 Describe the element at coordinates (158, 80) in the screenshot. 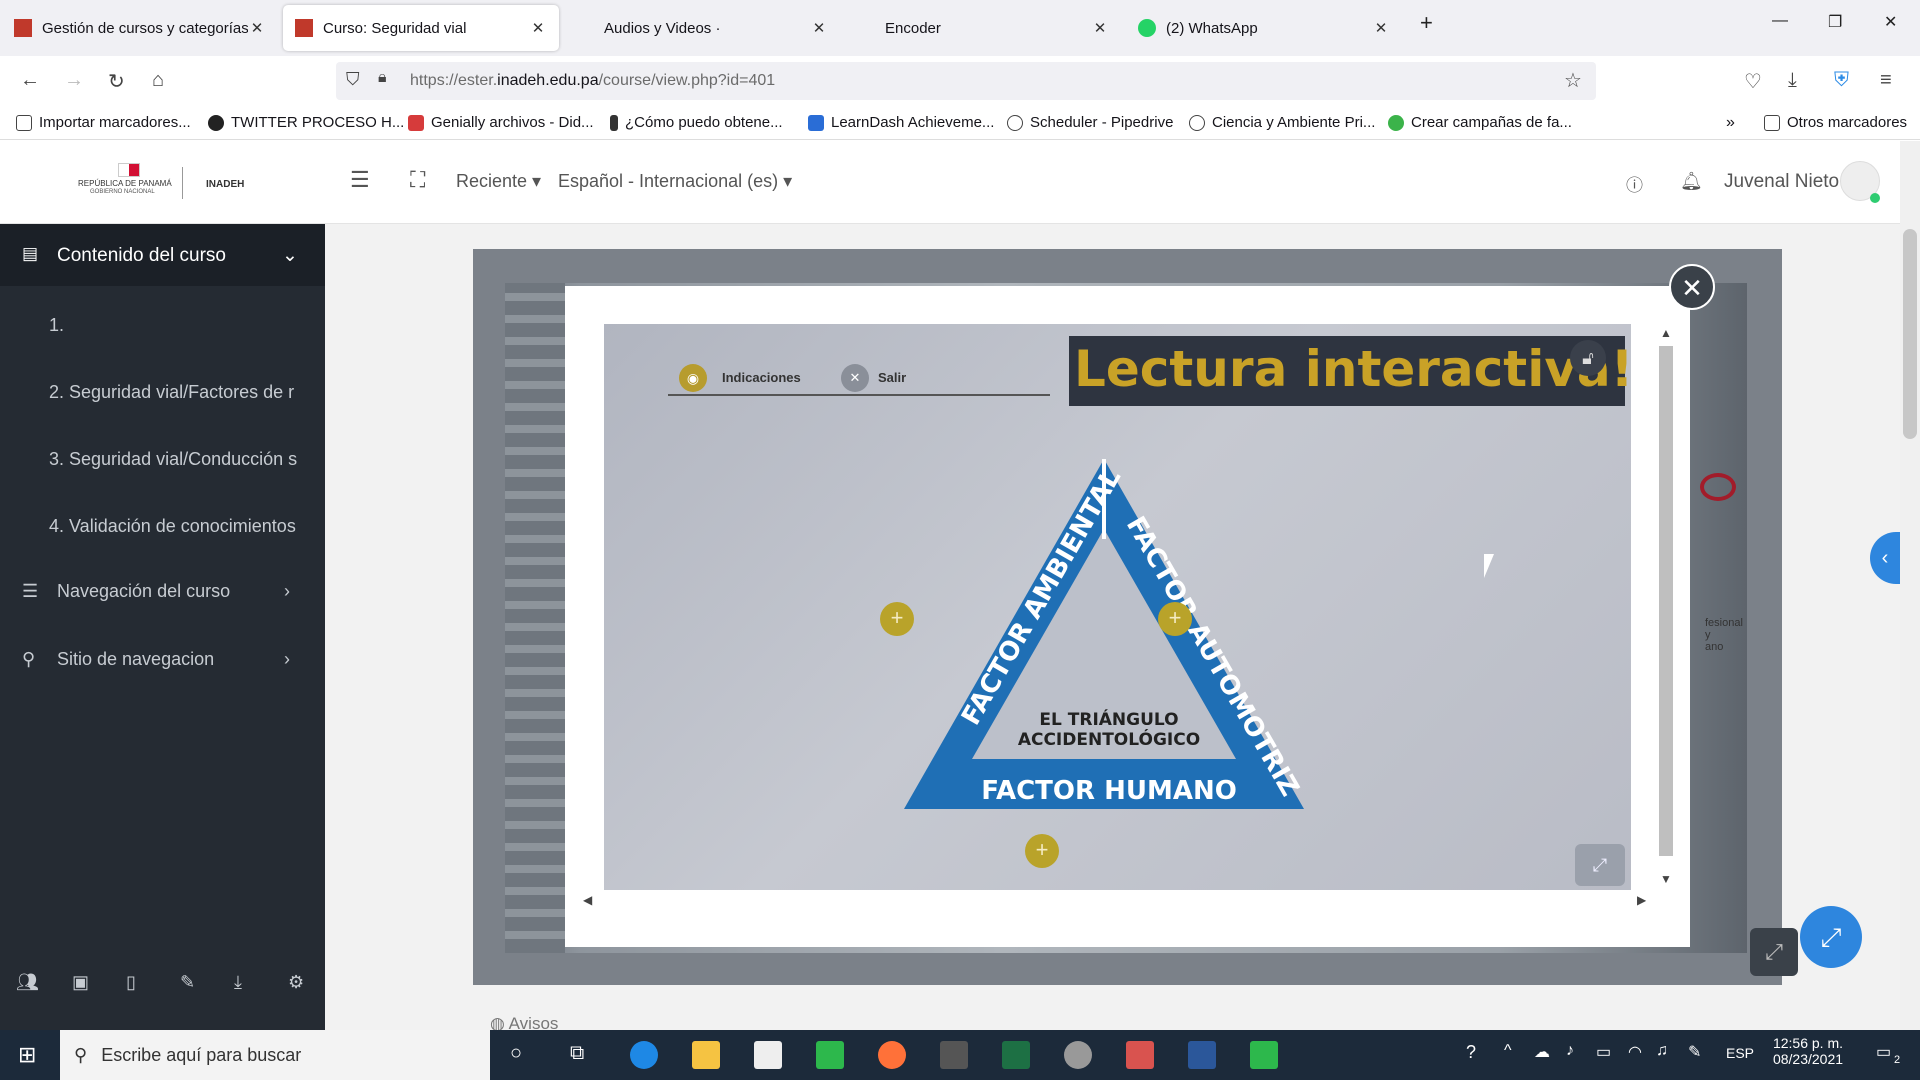

I see `home-icon: ⌂` at that location.